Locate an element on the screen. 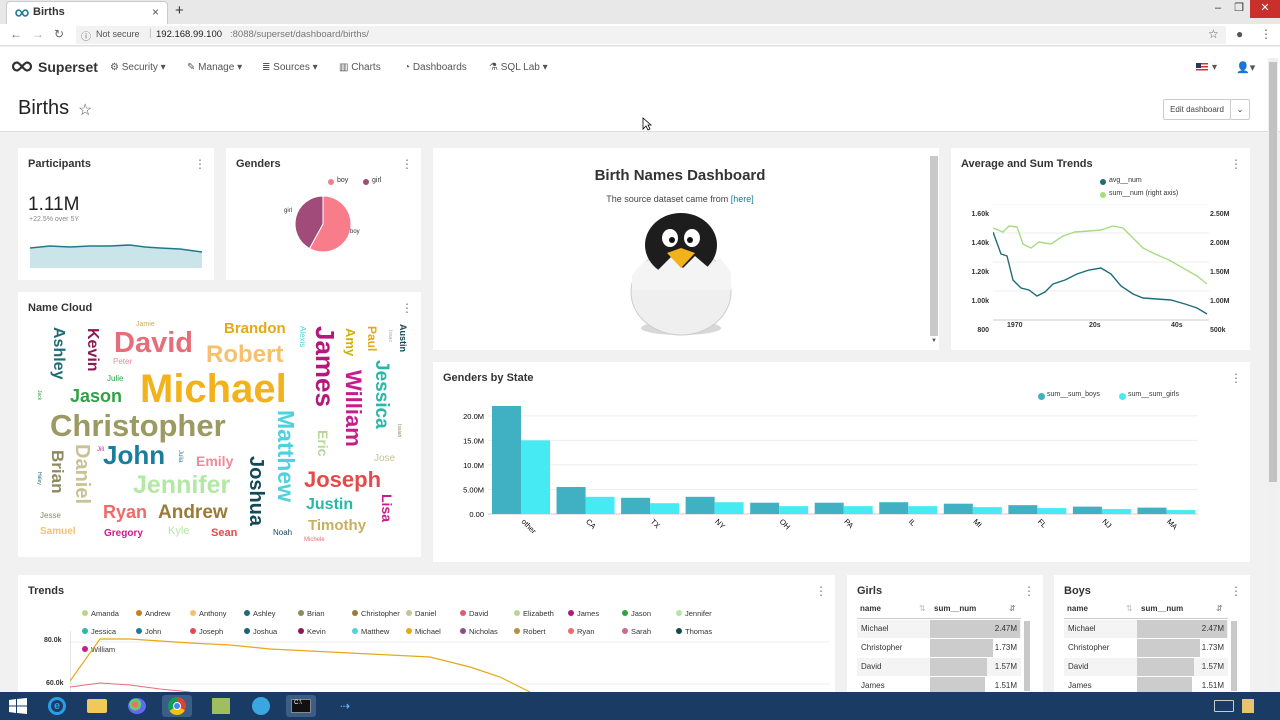 This screenshot has height=720, width=1280. forward-icon: → is located at coordinates (38, 34).